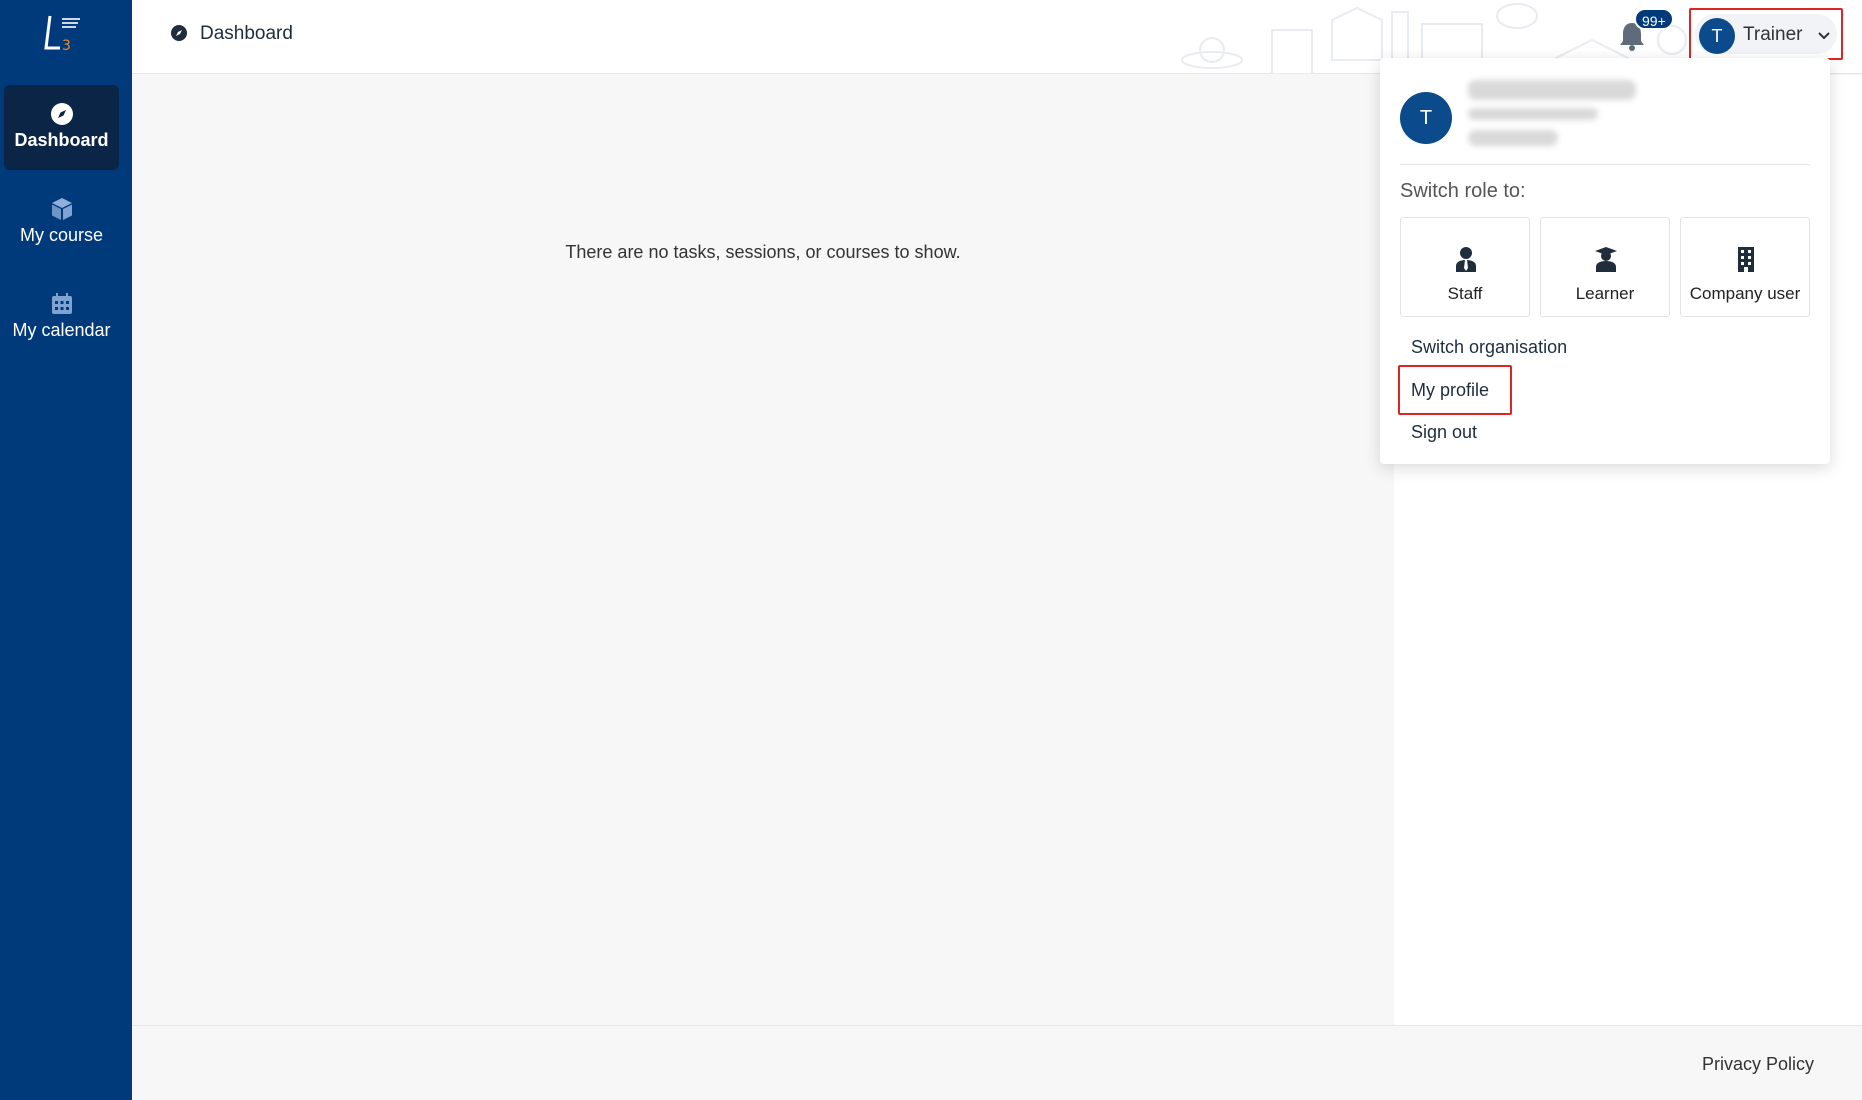  Describe the element at coordinates (66, 550) in the screenshot. I see `sidebar: 3 Dashboard My course My calendar` at that location.